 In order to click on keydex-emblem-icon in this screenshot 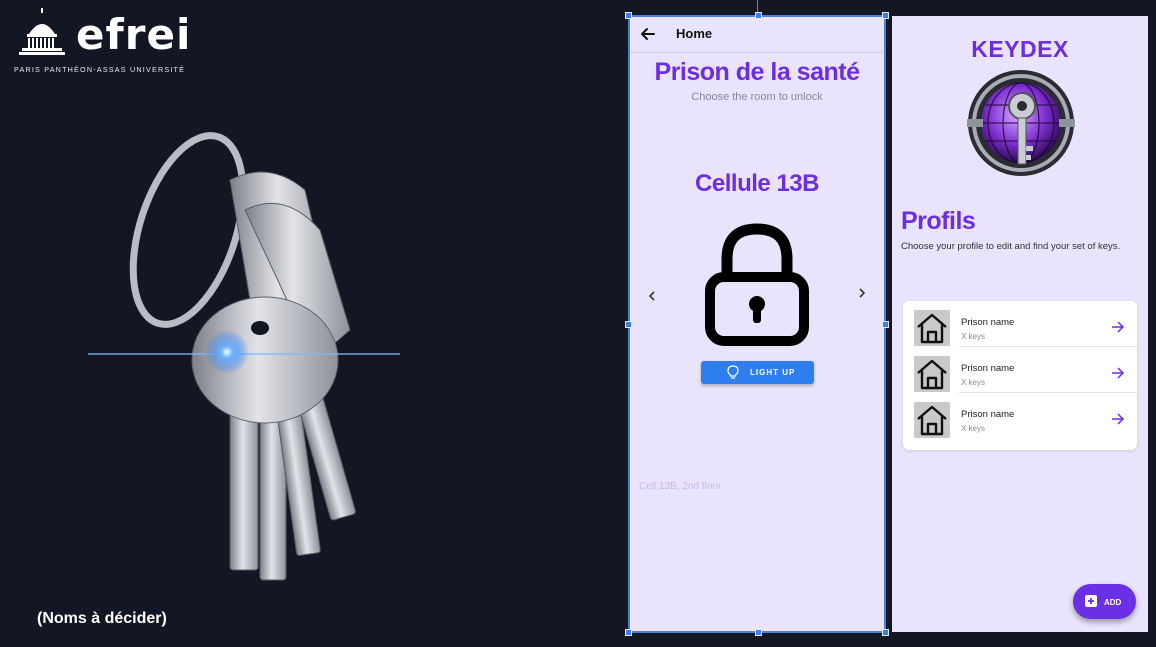, I will do `click(1021, 123)`.